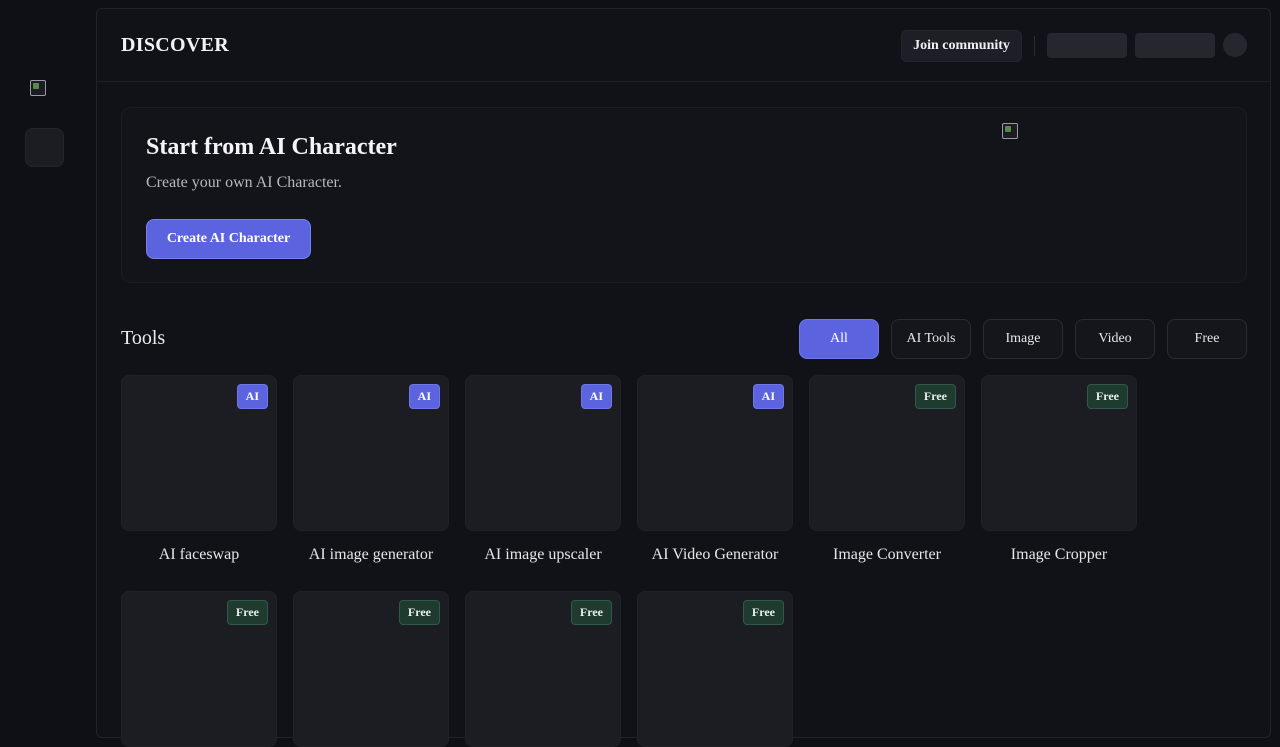  I want to click on filter-all: All, so click(839, 339).